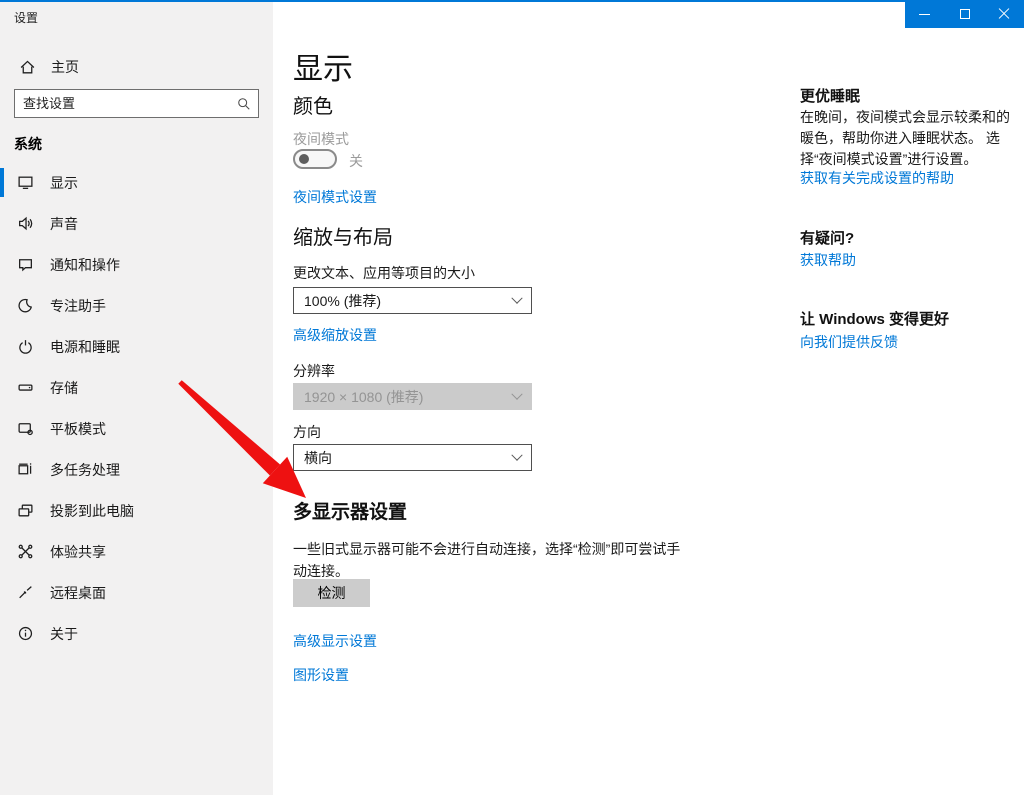 The width and height of the screenshot is (1024, 795). I want to click on sidebar-item-label: 显示, so click(64, 182).